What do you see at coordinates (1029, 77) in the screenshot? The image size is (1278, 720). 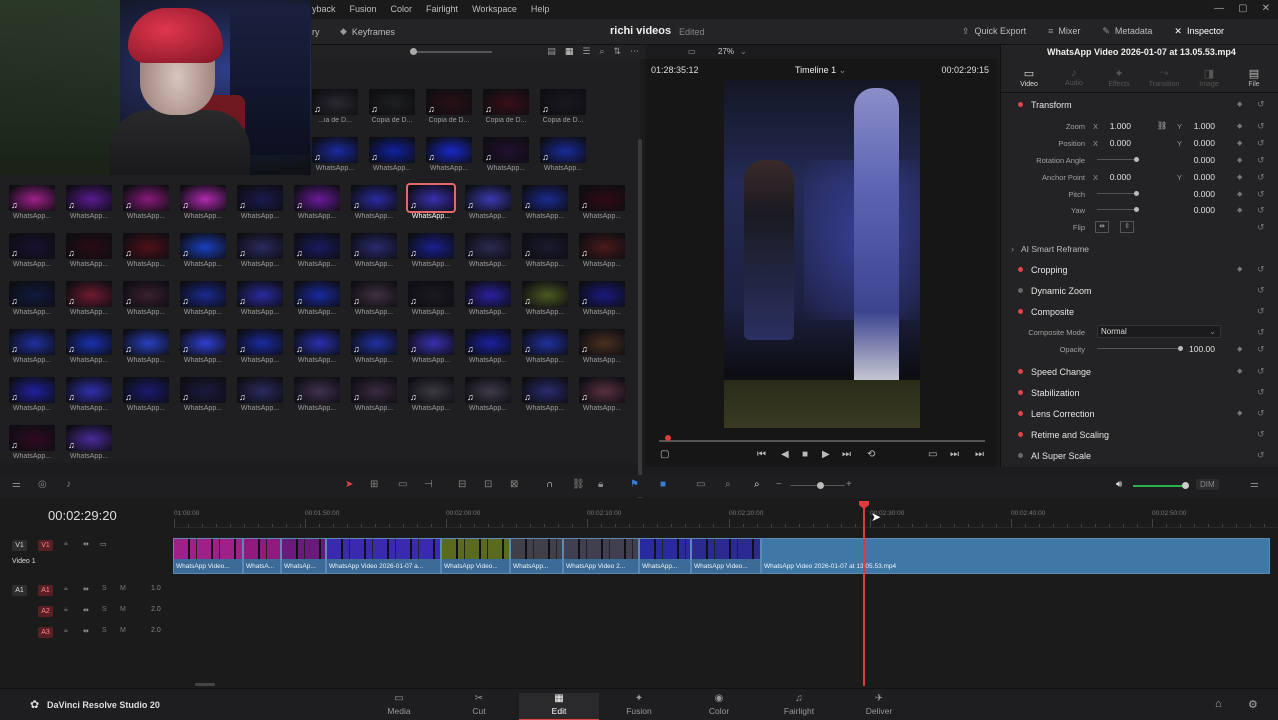 I see `inspector-tab-video: ▭ Video` at bounding box center [1029, 77].